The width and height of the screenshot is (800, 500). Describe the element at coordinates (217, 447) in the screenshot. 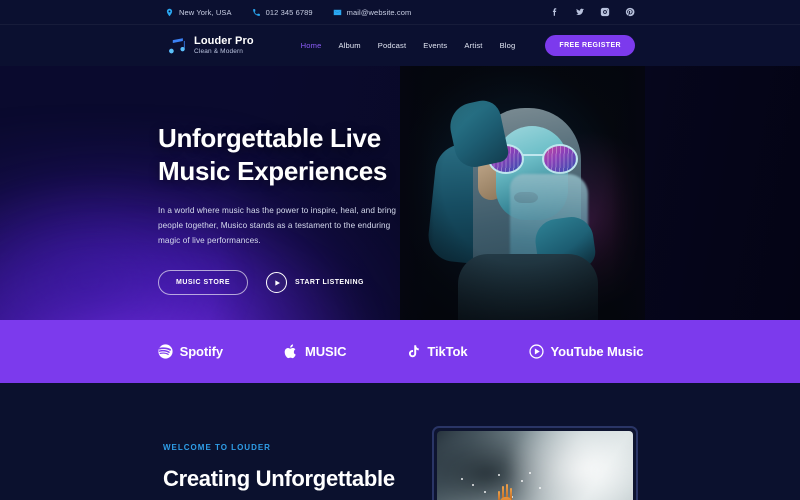

I see `welcome-kicker: WELCOME TO LOUDER` at that location.